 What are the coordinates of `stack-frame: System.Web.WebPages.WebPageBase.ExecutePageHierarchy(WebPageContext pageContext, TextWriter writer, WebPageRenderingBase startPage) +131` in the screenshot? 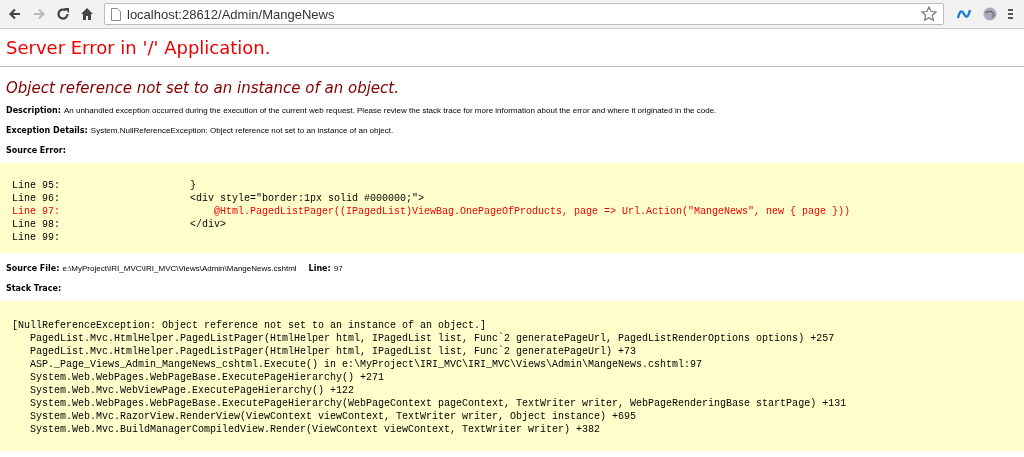 It's located at (438, 403).